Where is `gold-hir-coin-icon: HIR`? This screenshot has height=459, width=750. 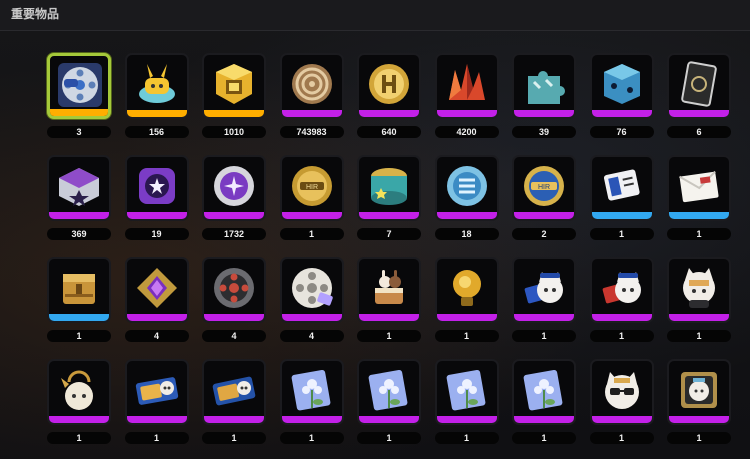
gold-hir-coin-icon: HIR is located at coordinates (312, 186).